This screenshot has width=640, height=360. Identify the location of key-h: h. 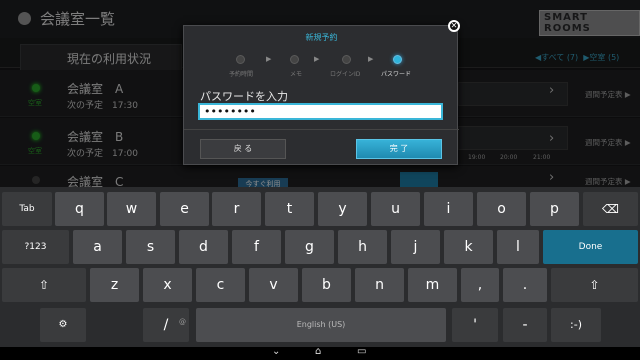
(362, 247).